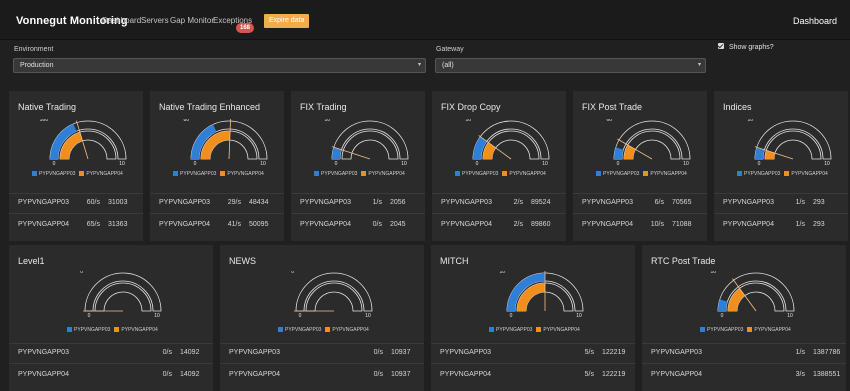  I want to click on nav-link-servers: Servers, so click(155, 20).